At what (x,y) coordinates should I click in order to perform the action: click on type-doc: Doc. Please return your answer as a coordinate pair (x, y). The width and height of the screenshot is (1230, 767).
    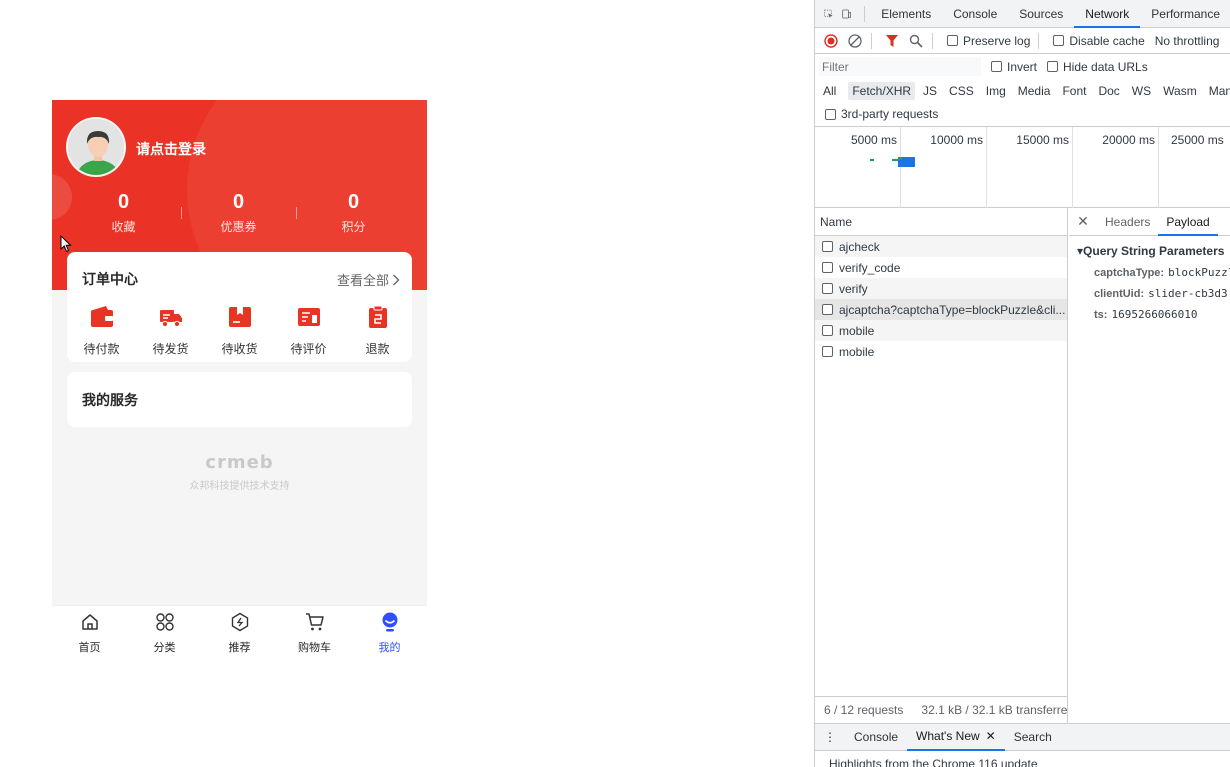
    Looking at the image, I should click on (1108, 91).